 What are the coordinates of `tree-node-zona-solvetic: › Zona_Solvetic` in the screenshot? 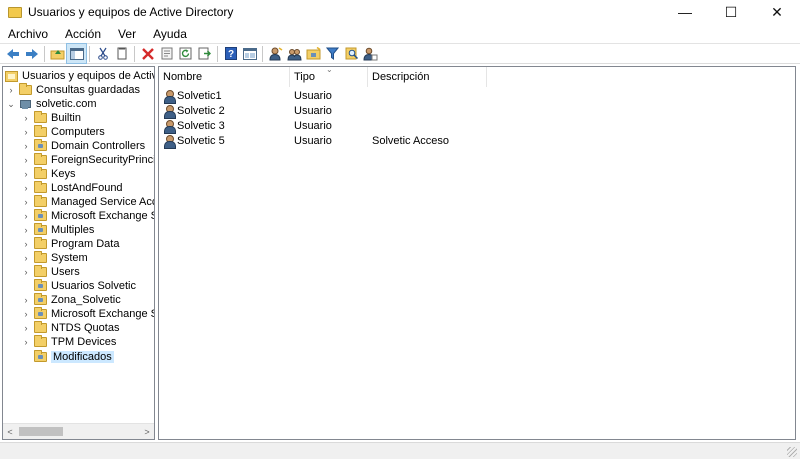 It's located at (71, 300).